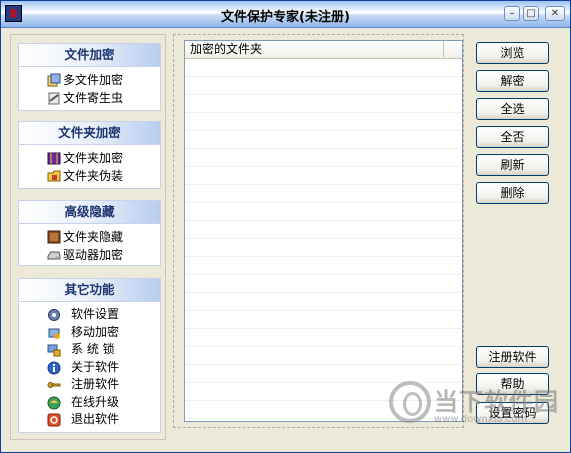 The image size is (571, 453). Describe the element at coordinates (512, 137) in the screenshot. I see `select-none-button: 全否` at that location.